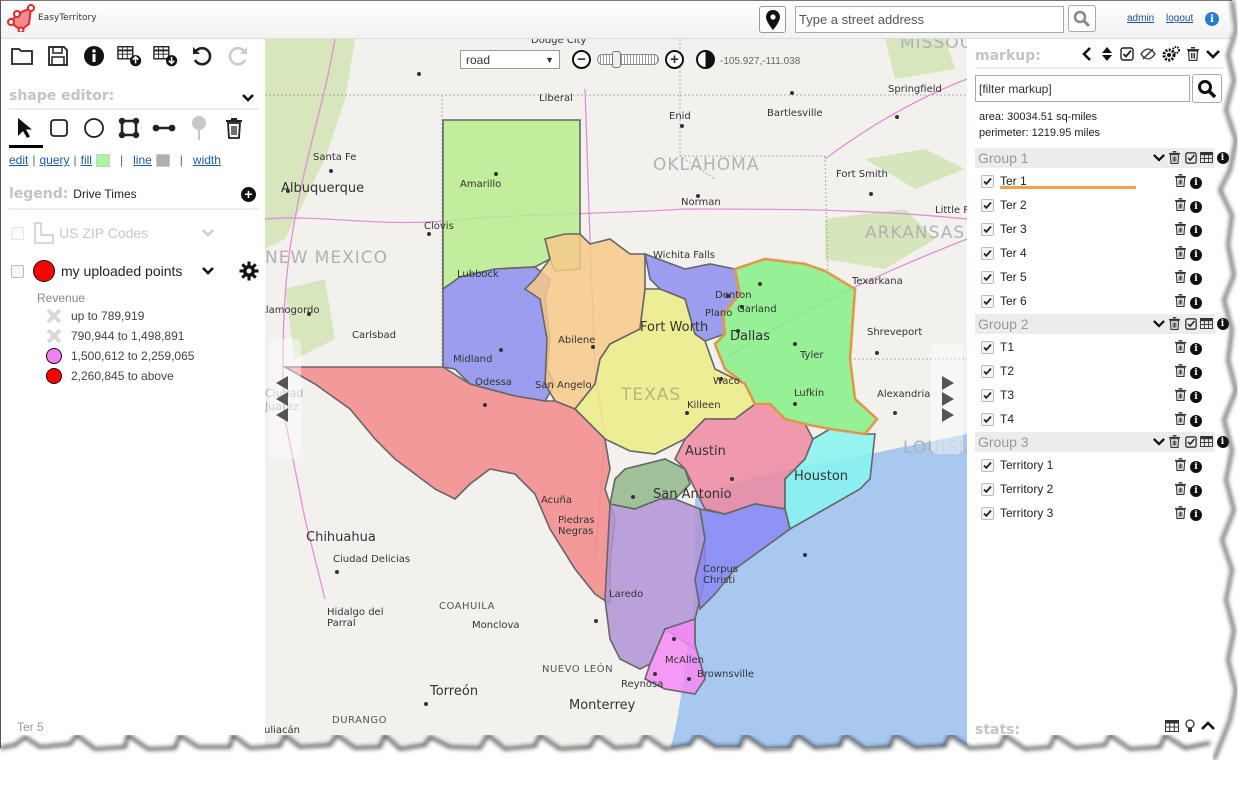 The image size is (1260, 790). I want to click on zoom-out-button: −, so click(581, 59).